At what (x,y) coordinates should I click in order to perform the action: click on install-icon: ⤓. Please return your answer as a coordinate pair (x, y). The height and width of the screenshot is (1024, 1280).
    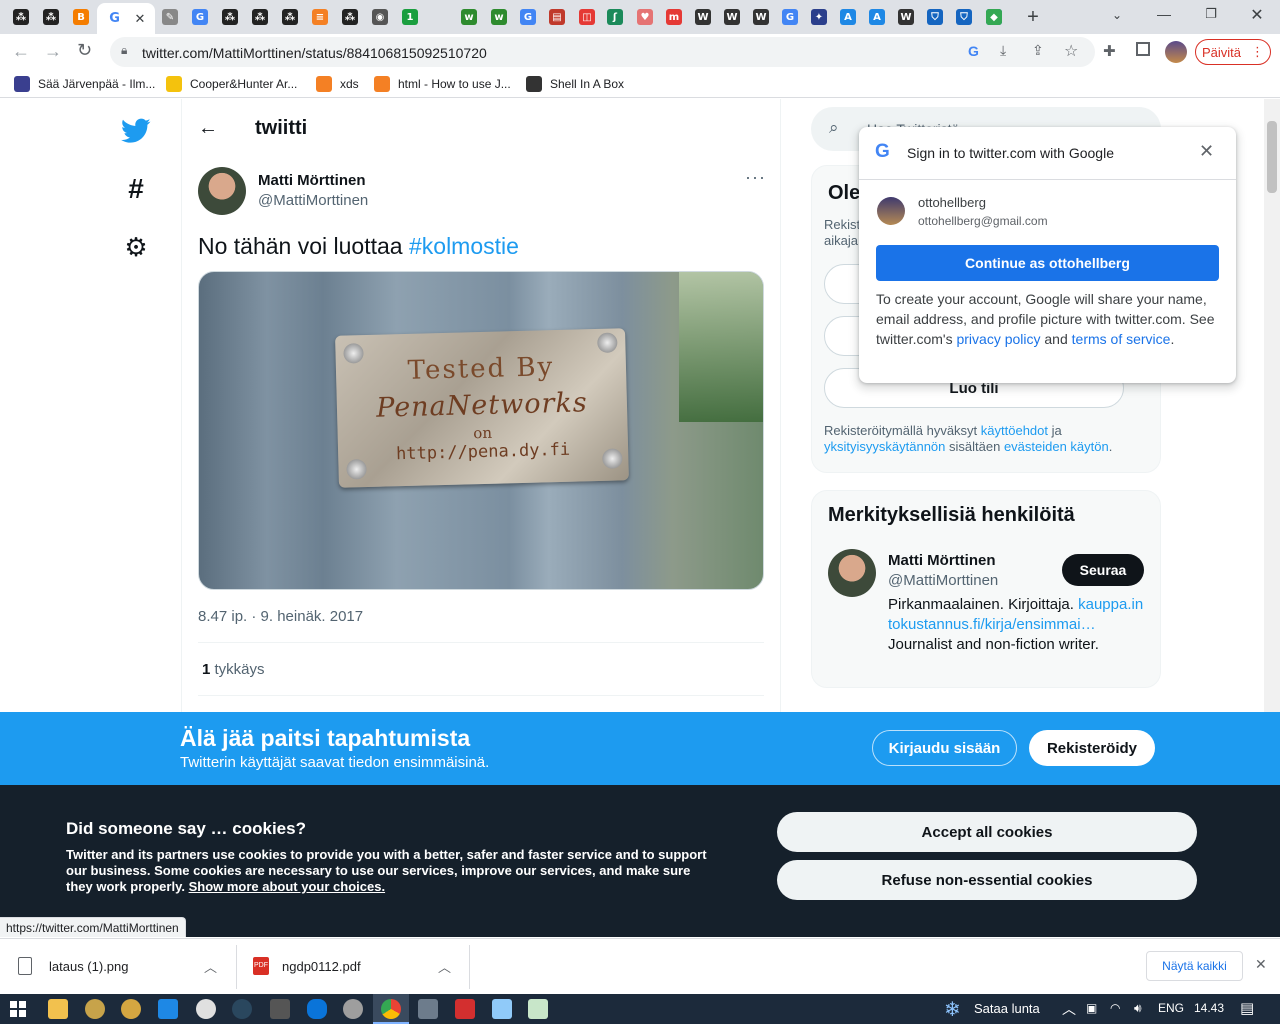
    Looking at the image, I should click on (1003, 50).